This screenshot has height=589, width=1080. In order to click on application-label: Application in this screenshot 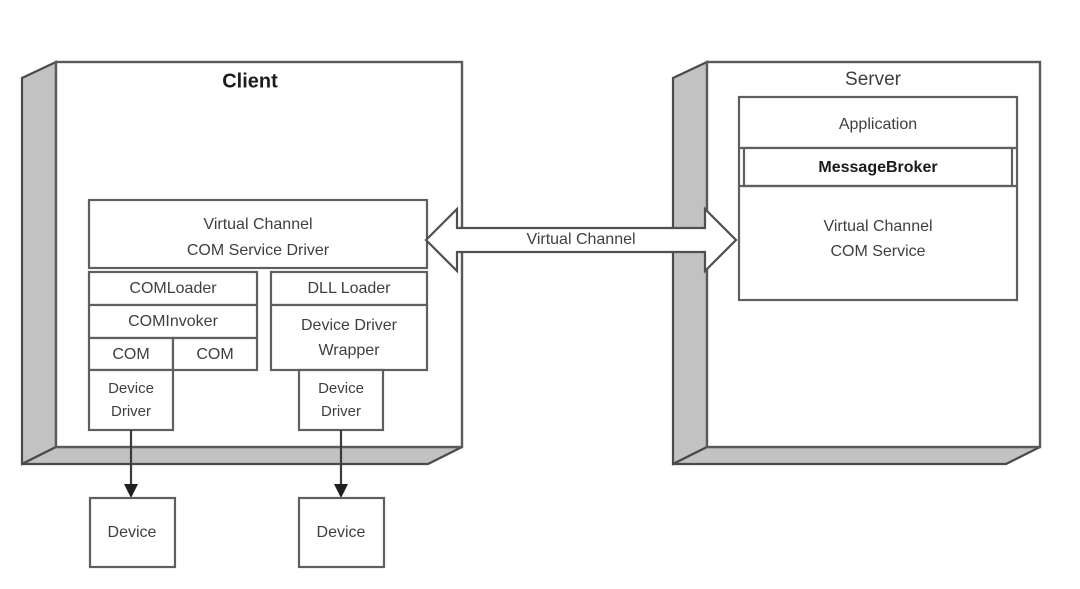, I will do `click(878, 124)`.